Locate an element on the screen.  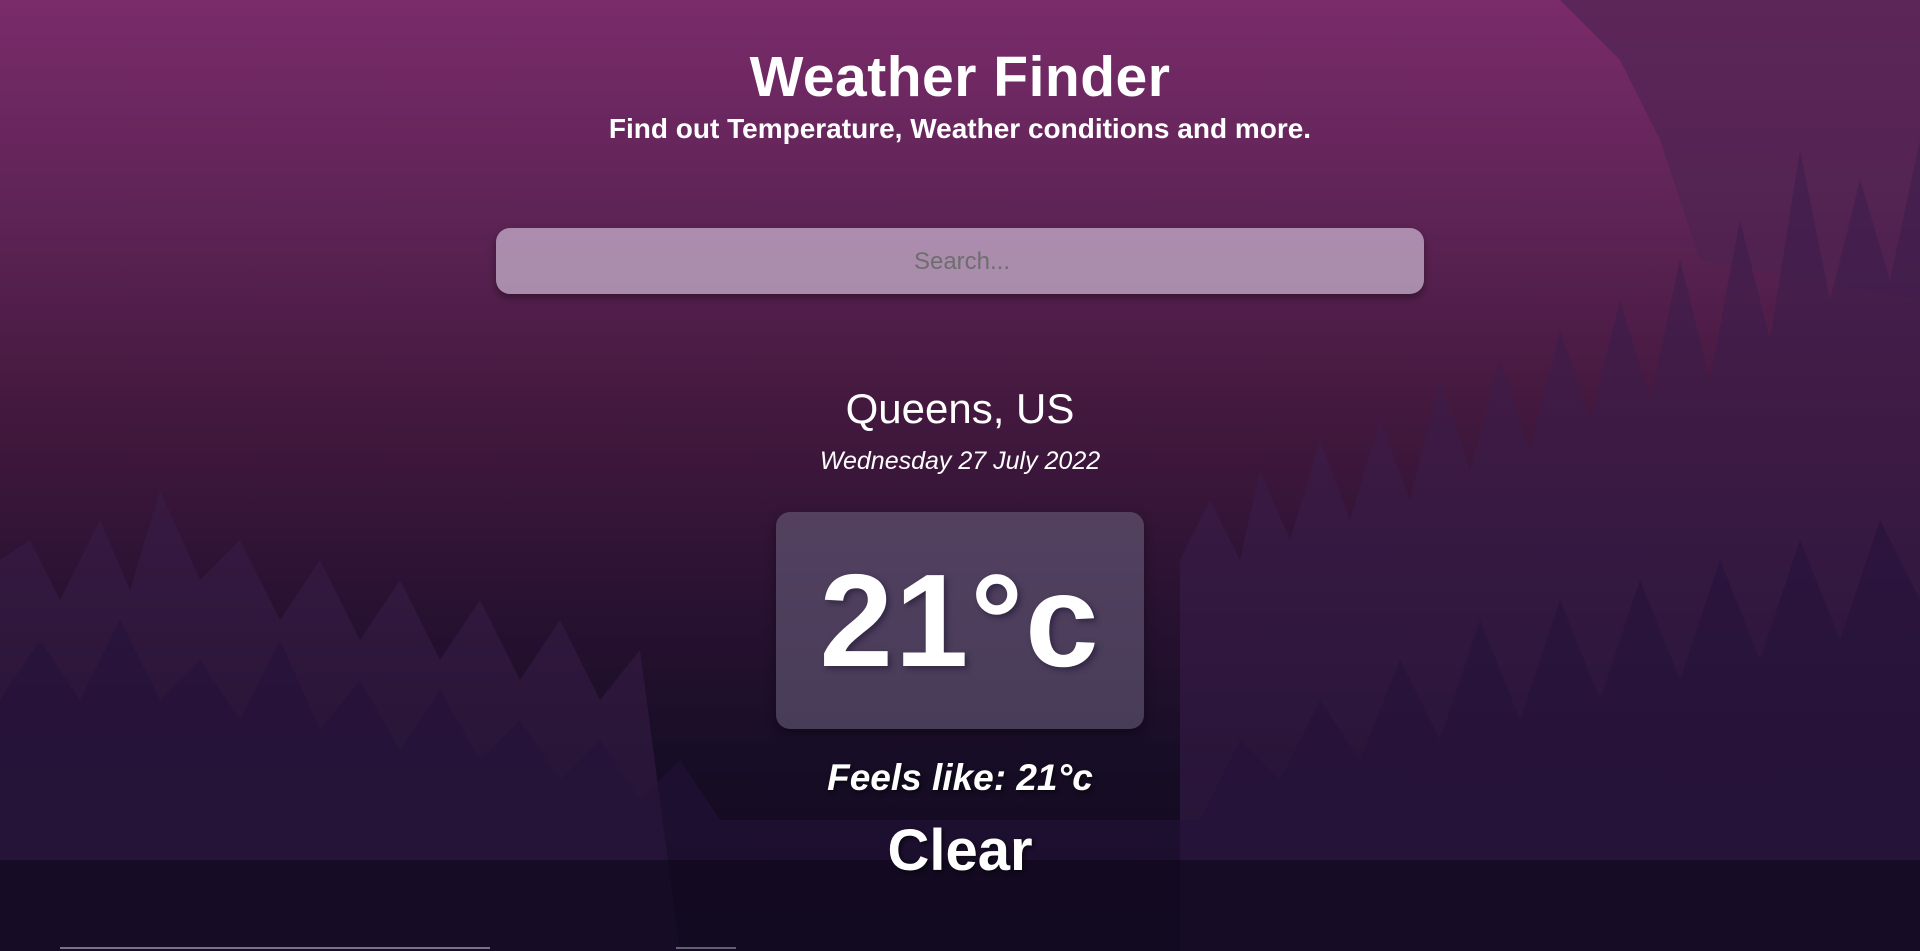
horizontal-scrollbar is located at coordinates (275, 948).